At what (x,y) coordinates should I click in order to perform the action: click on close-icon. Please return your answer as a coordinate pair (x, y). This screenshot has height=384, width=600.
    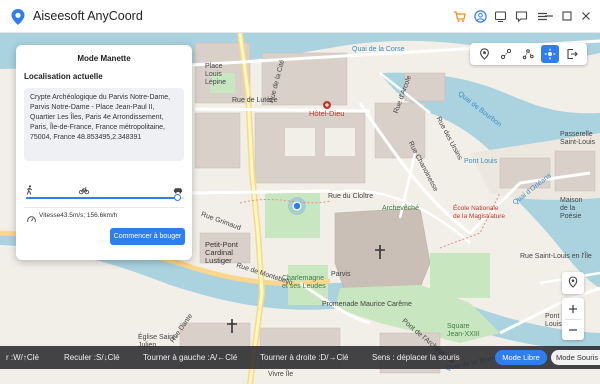
    Looking at the image, I should click on (586, 16).